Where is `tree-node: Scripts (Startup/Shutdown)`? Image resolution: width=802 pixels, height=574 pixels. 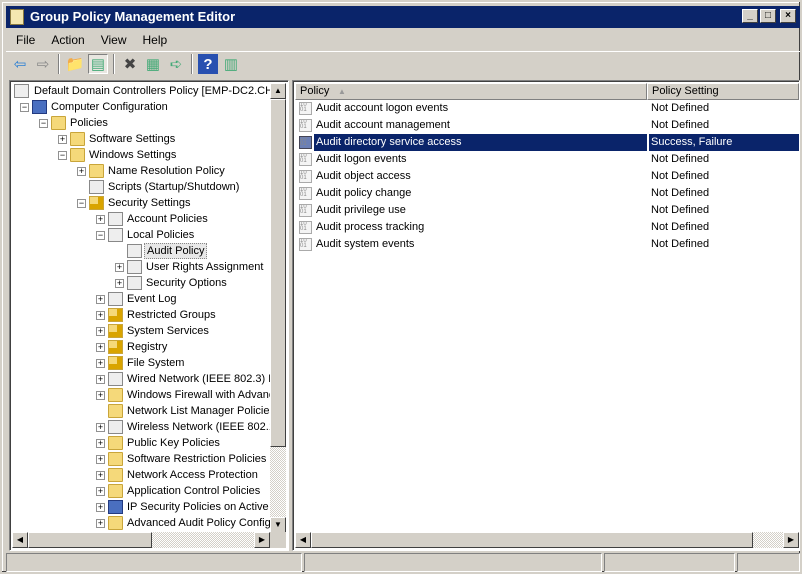
tree-node: Scripts (Startup/Shutdown) is located at coordinates (142, 187).